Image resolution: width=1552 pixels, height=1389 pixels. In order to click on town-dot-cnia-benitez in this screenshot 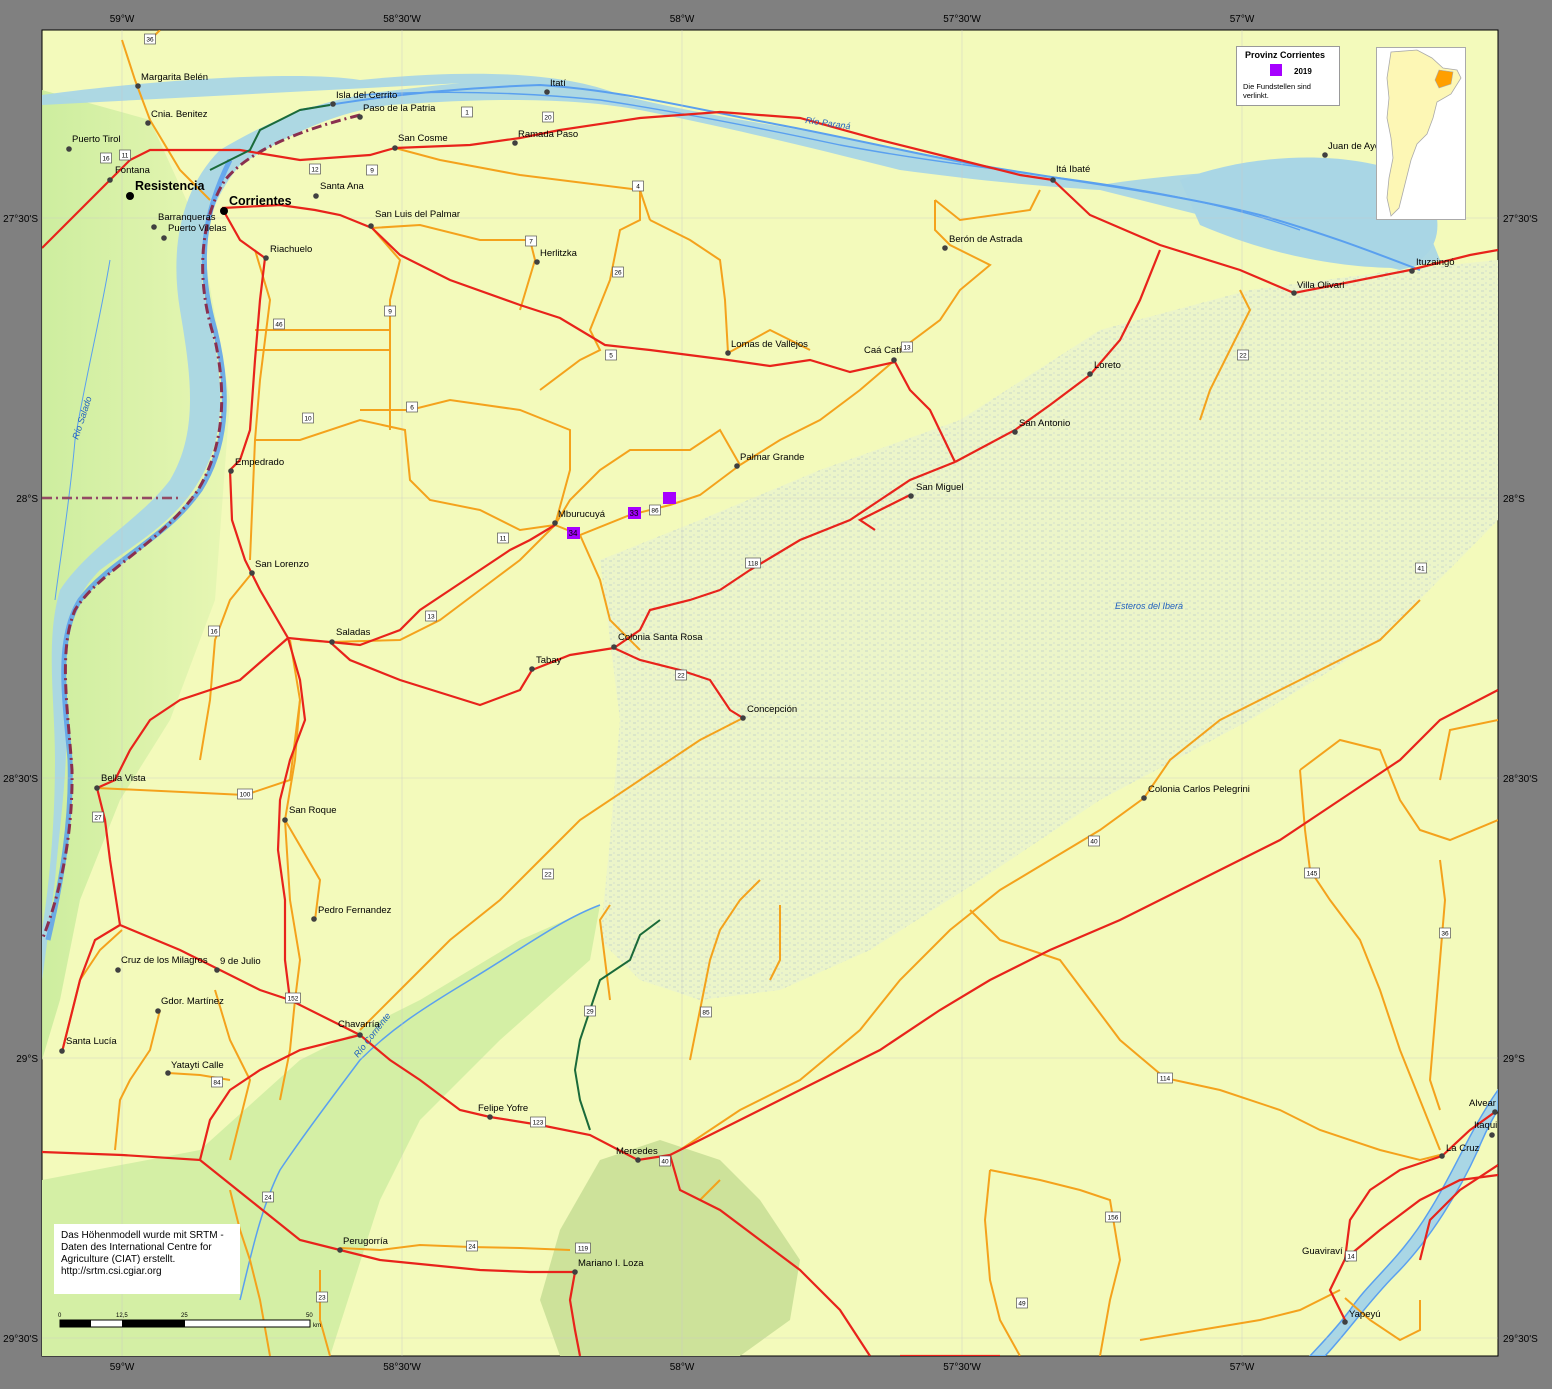, I will do `click(148, 123)`.